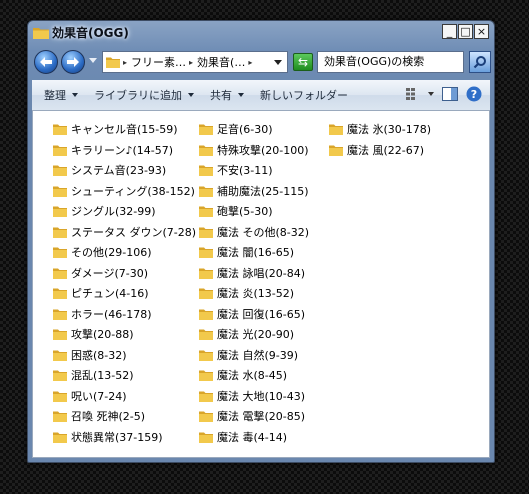 The width and height of the screenshot is (529, 494). I want to click on folder-item: 魔法 回復(16-65), so click(254, 314).